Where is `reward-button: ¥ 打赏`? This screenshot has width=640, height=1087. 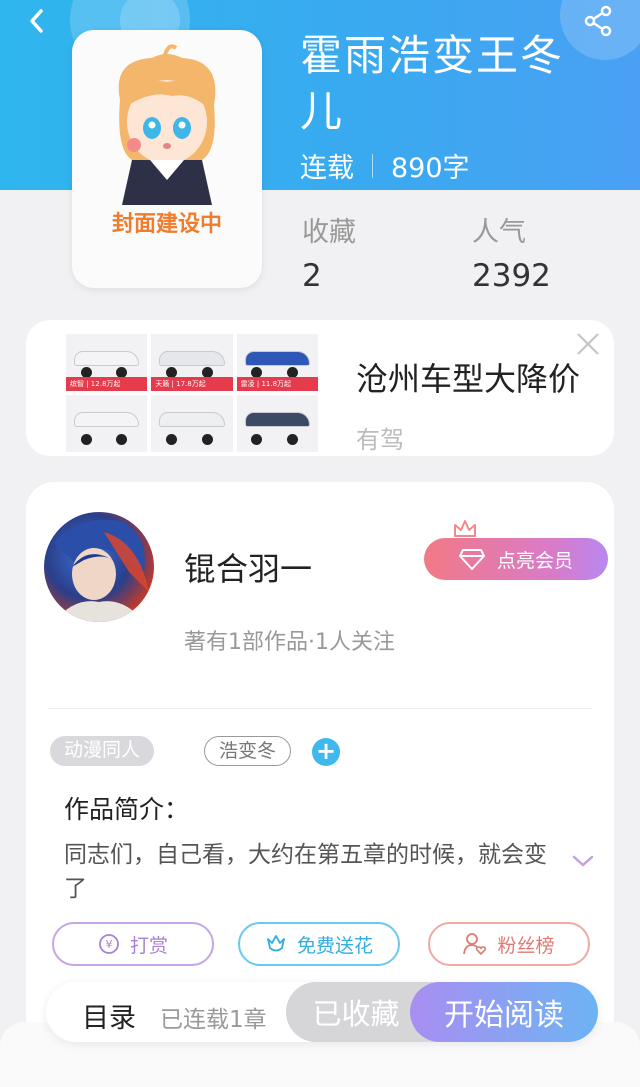
reward-button: ¥ 打赏 is located at coordinates (133, 944).